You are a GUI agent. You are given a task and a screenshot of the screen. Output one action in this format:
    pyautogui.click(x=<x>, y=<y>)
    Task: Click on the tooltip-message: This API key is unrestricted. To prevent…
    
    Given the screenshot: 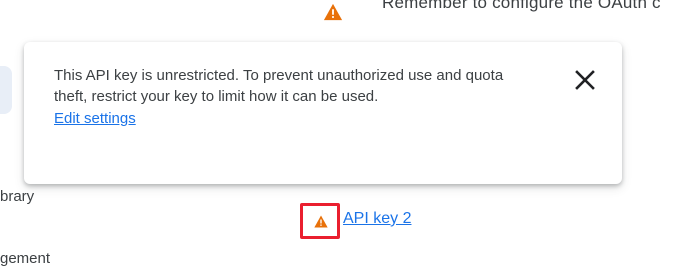 What is the action you would take?
    pyautogui.click(x=279, y=86)
    